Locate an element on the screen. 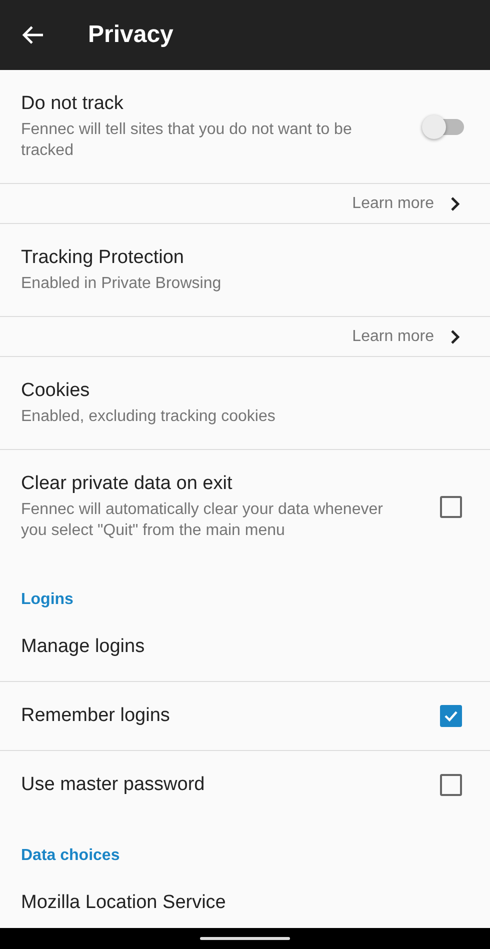 This screenshot has height=949, width=490. section-header: Data choices is located at coordinates (70, 856).